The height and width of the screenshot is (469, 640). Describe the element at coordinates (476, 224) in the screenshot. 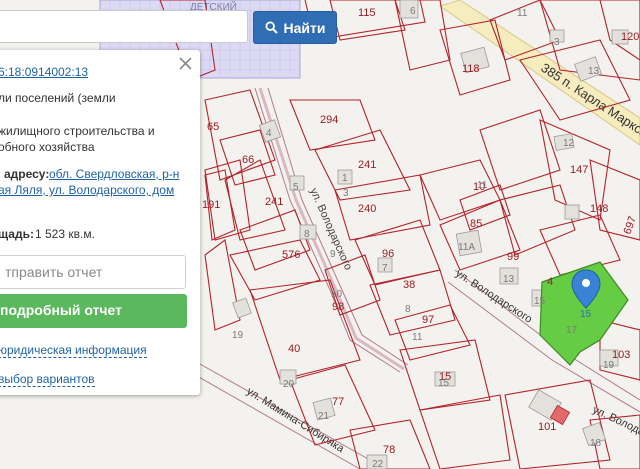

I see `parcel-label: 85` at that location.